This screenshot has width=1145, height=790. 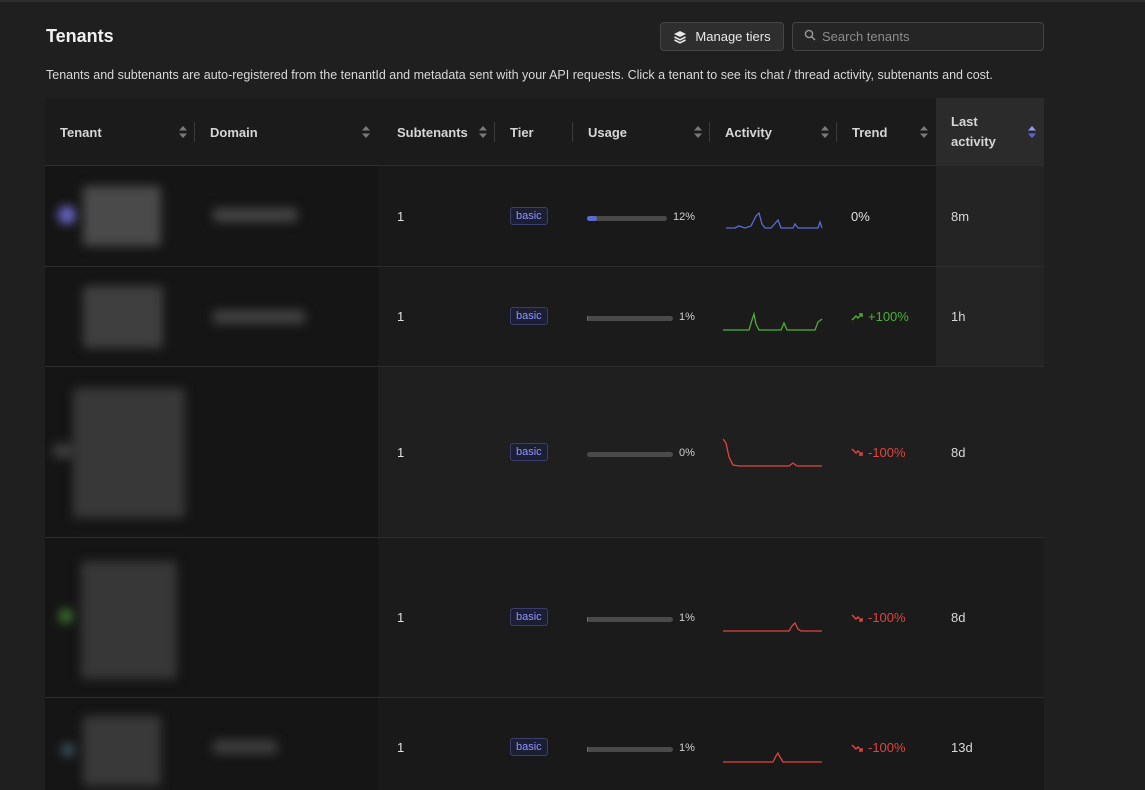 I want to click on search-icon, so click(x=810, y=37).